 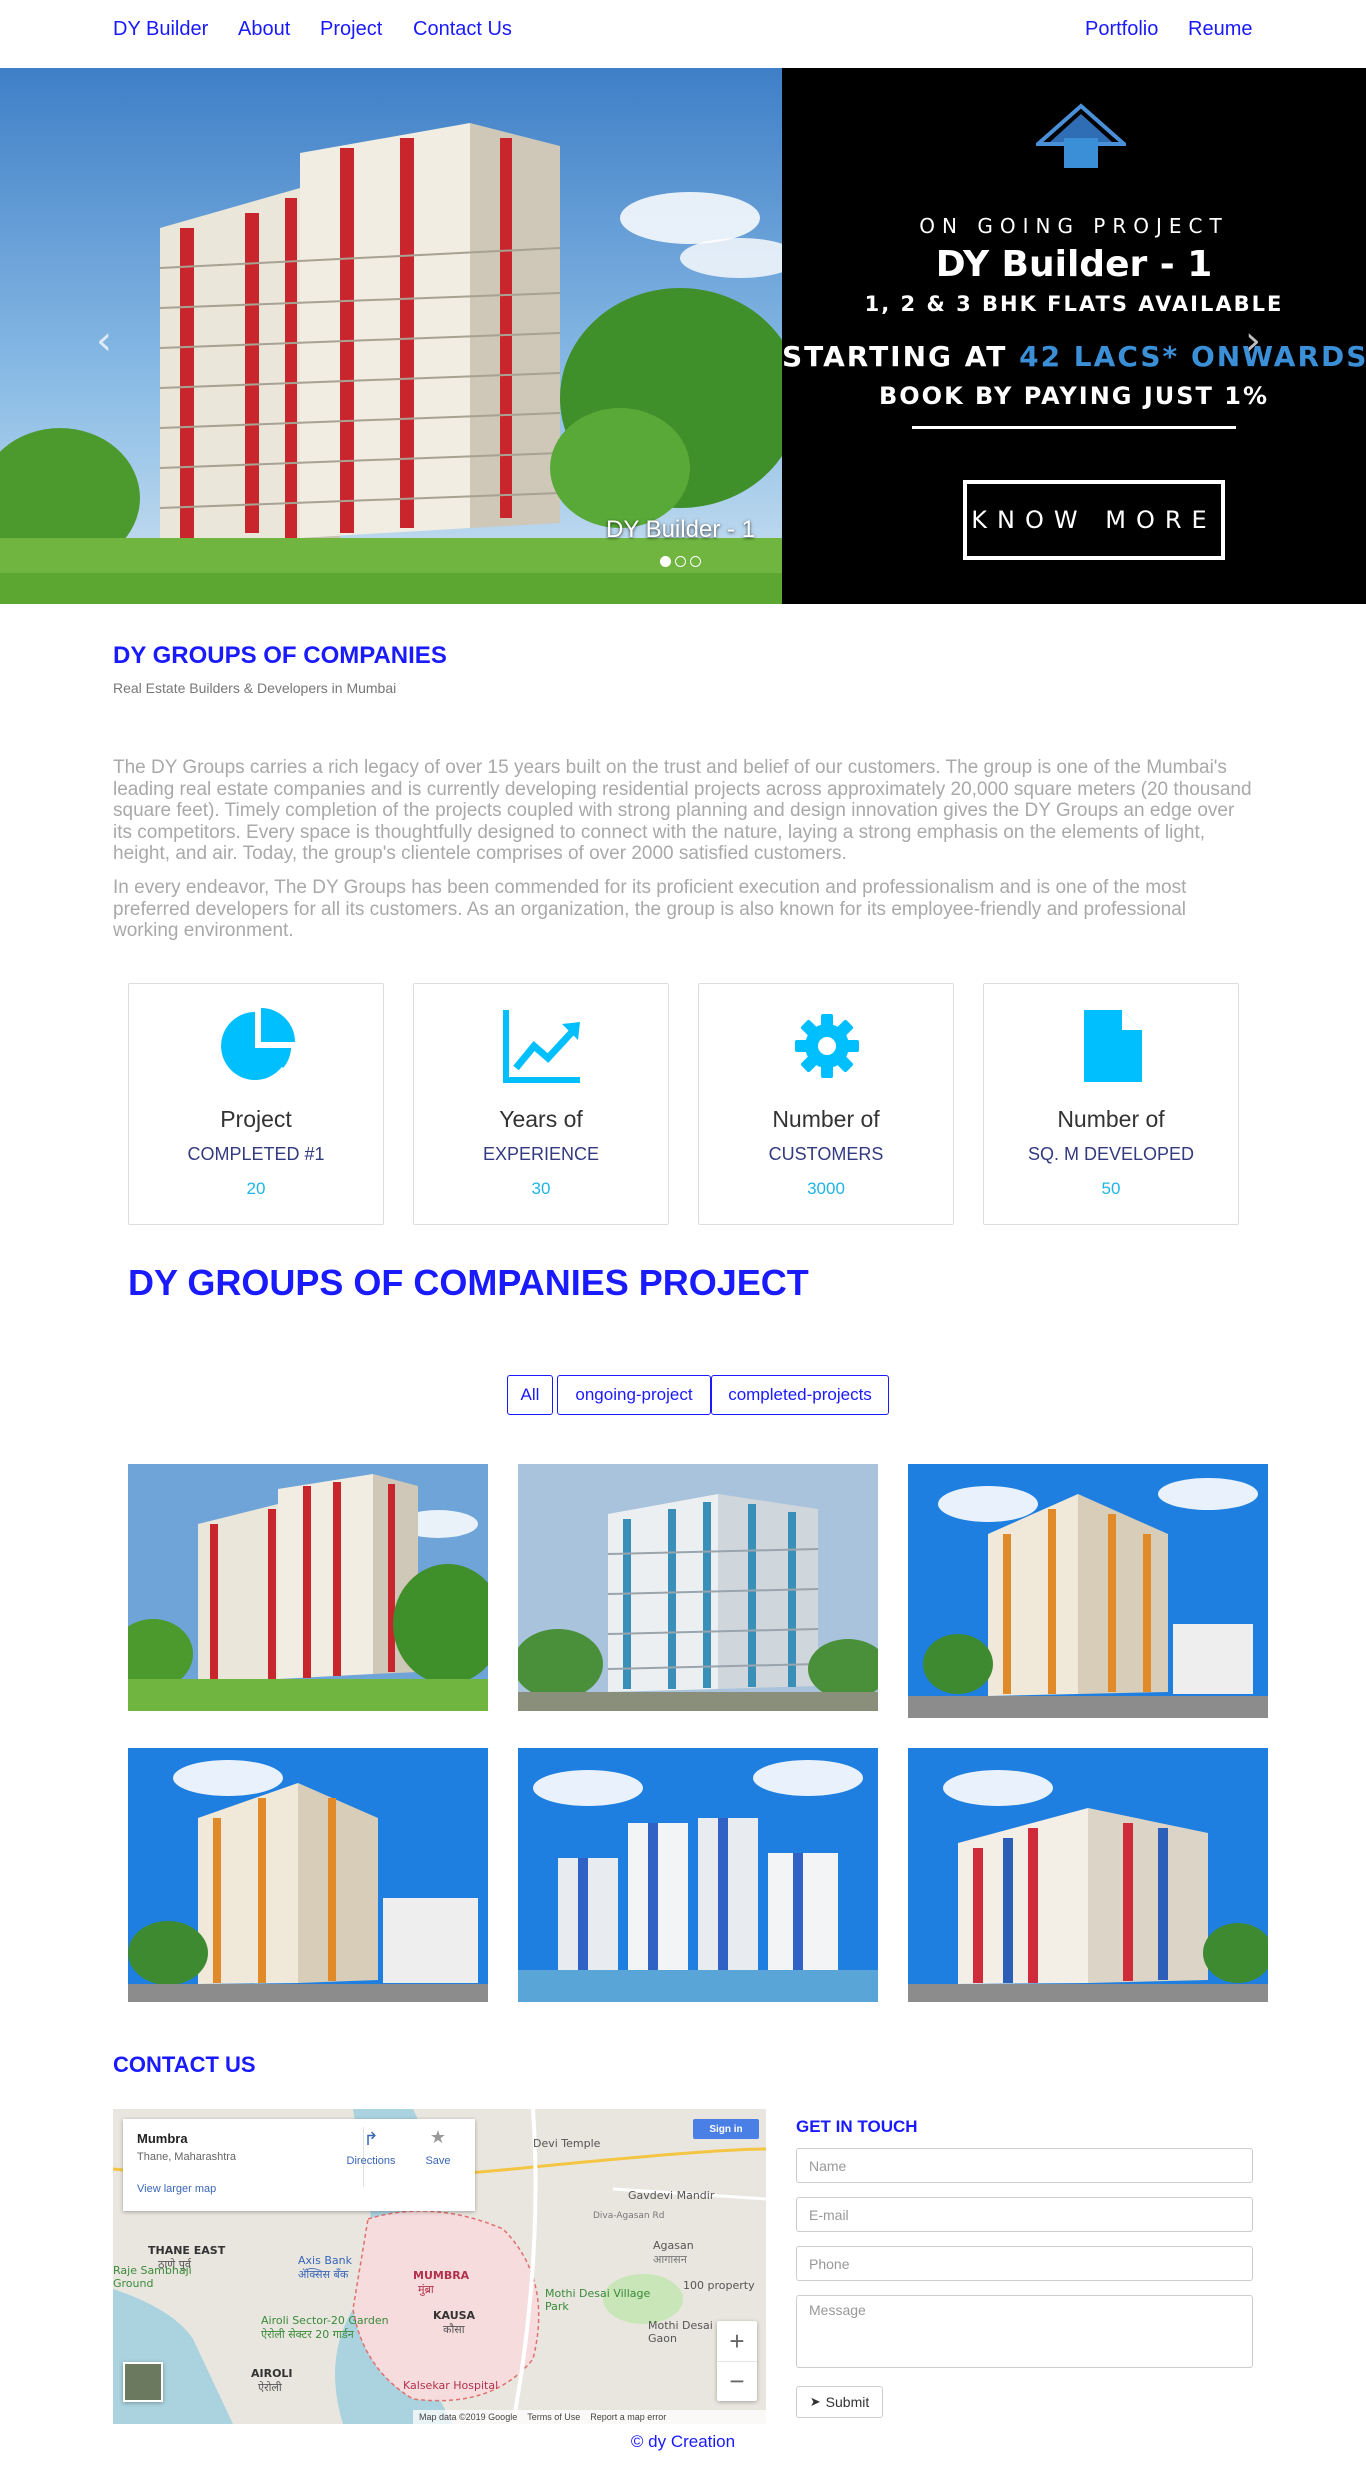 I want to click on pie-chart-icon, so click(x=258, y=1044).